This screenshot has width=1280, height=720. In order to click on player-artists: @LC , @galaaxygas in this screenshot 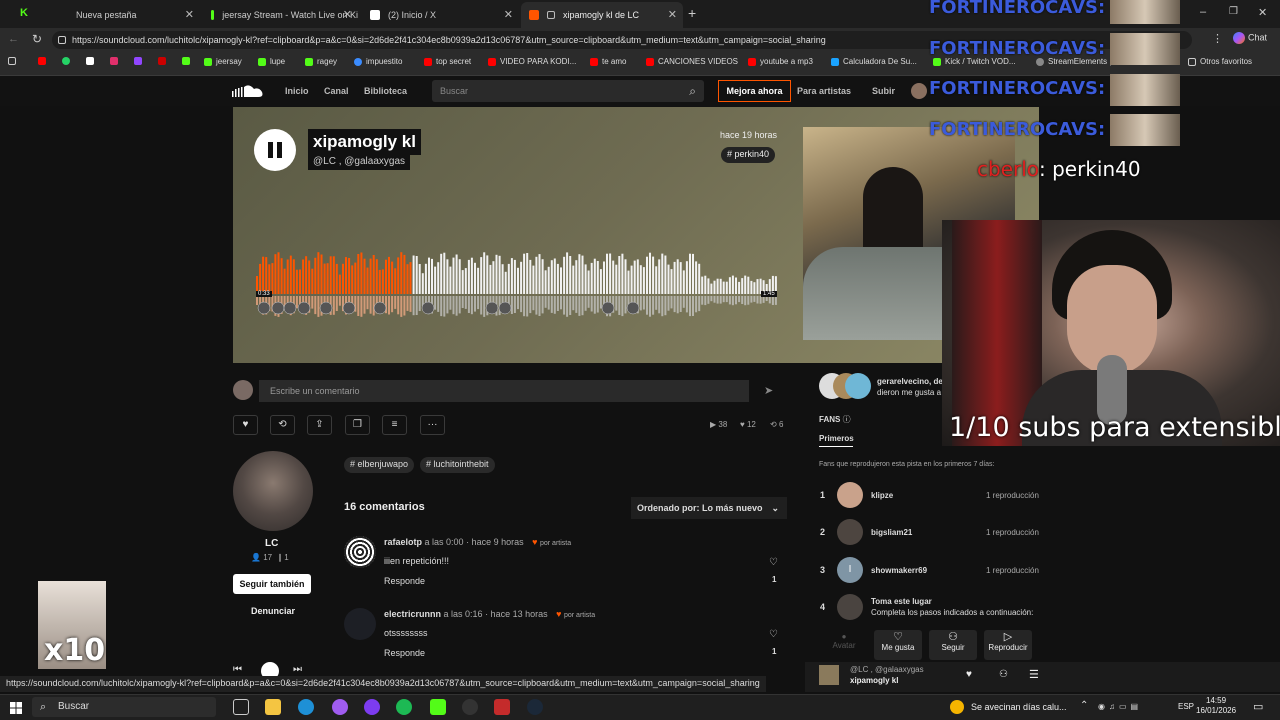, I will do `click(887, 669)`.